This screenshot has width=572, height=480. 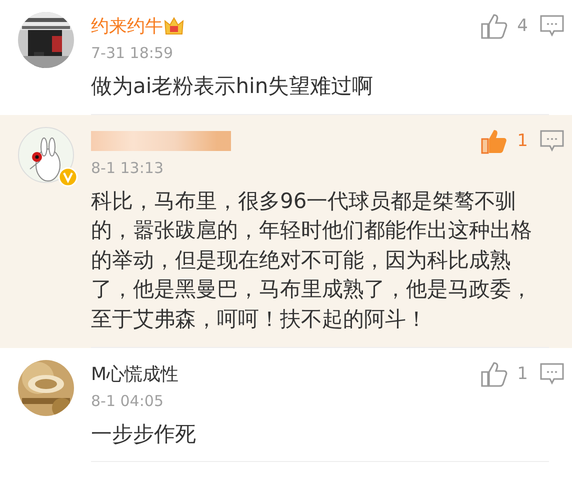 I want to click on timestamp: 8-1 13:13, so click(x=127, y=167).